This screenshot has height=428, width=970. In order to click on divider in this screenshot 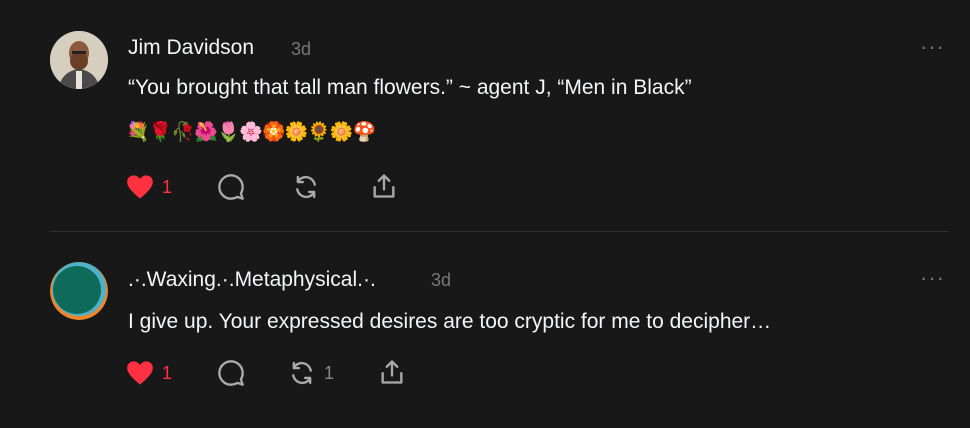, I will do `click(499, 231)`.